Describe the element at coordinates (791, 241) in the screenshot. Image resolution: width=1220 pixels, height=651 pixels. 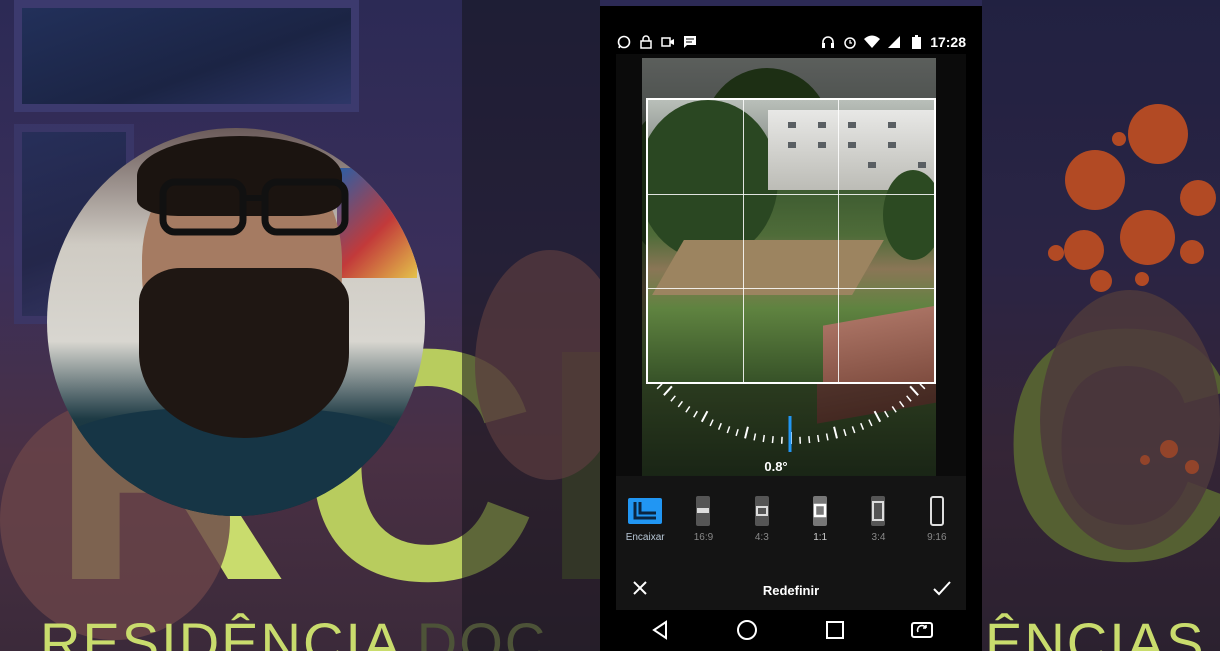
I see `crop-frame` at that location.